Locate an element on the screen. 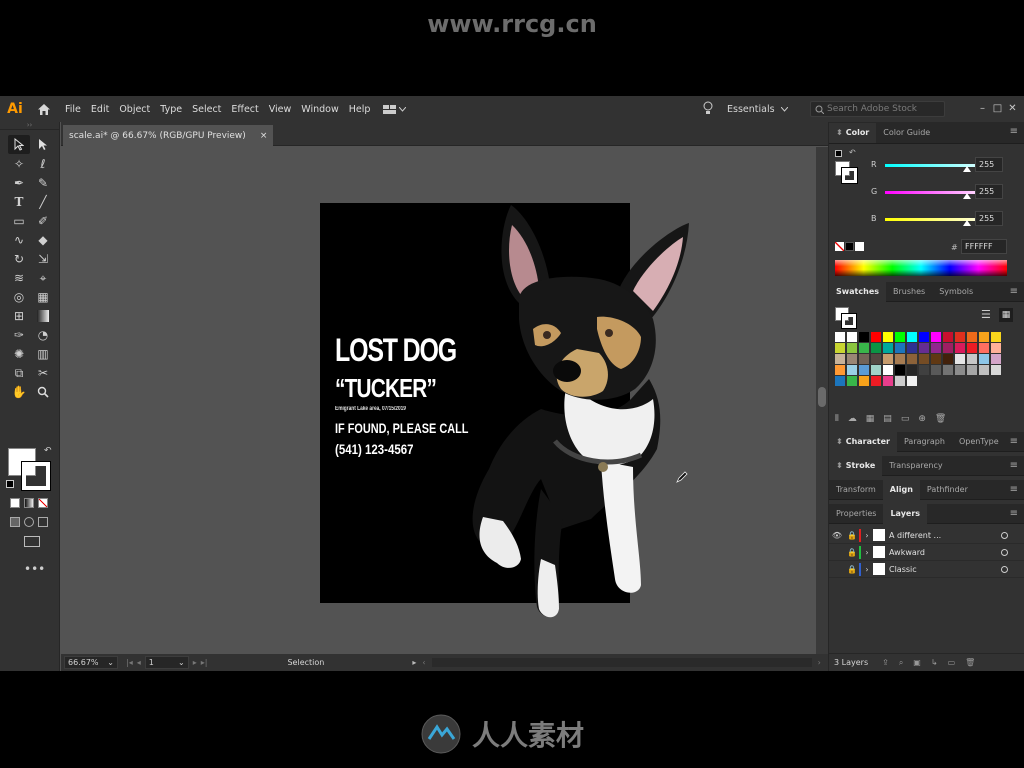 Image resolution: width=1024 pixels, height=768 pixels. chip-black is located at coordinates (849, 246).